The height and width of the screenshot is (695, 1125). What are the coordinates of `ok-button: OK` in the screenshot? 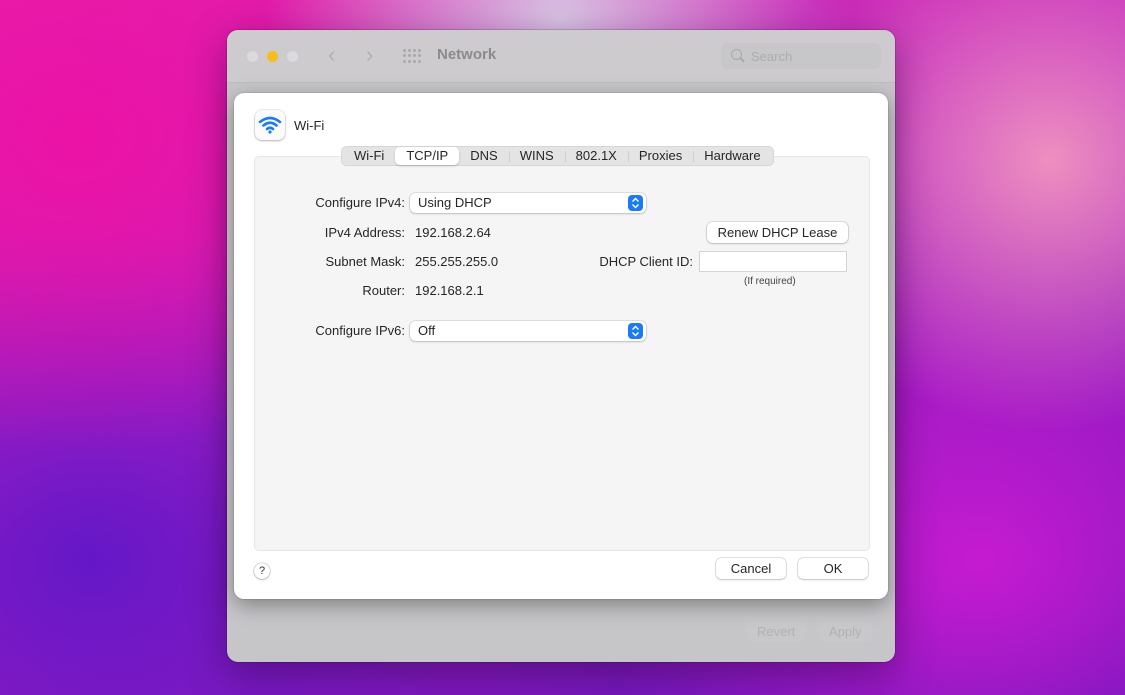 It's located at (833, 568).